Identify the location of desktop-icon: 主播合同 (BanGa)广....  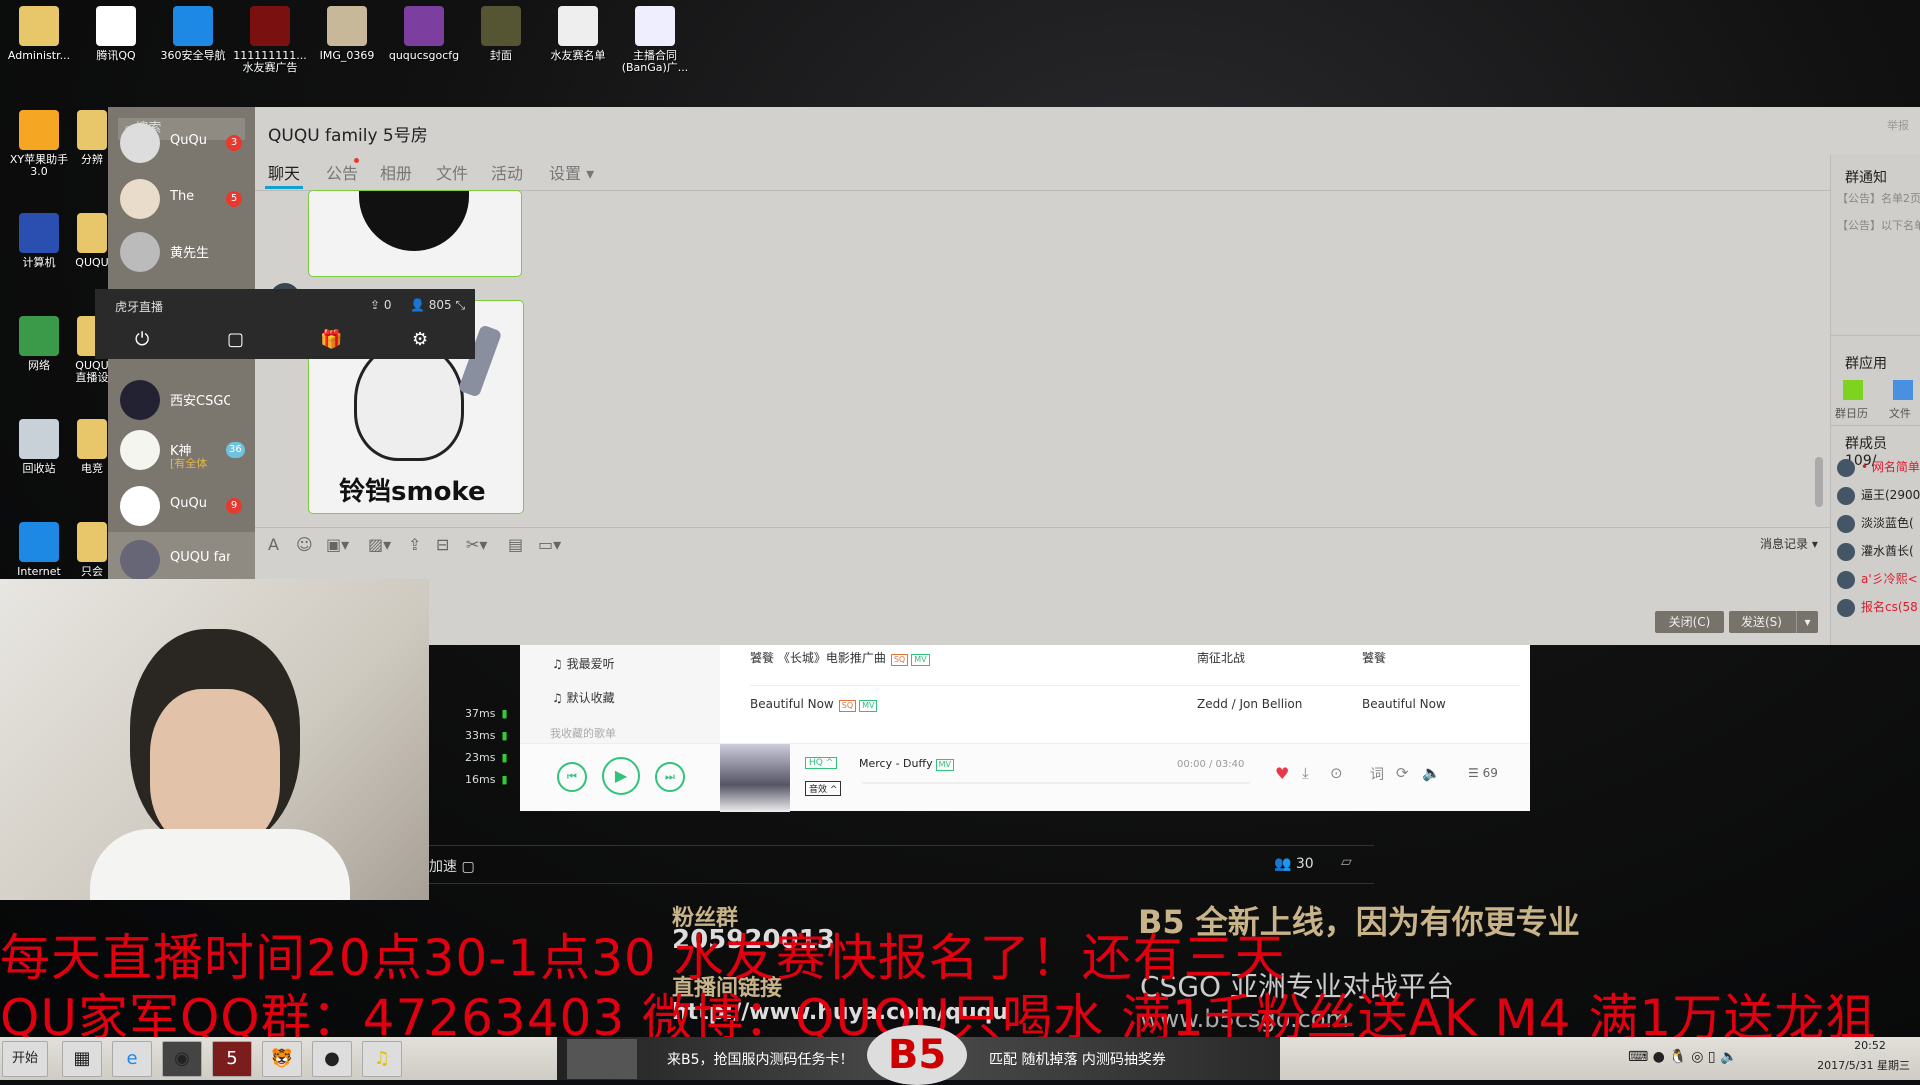
(655, 40).